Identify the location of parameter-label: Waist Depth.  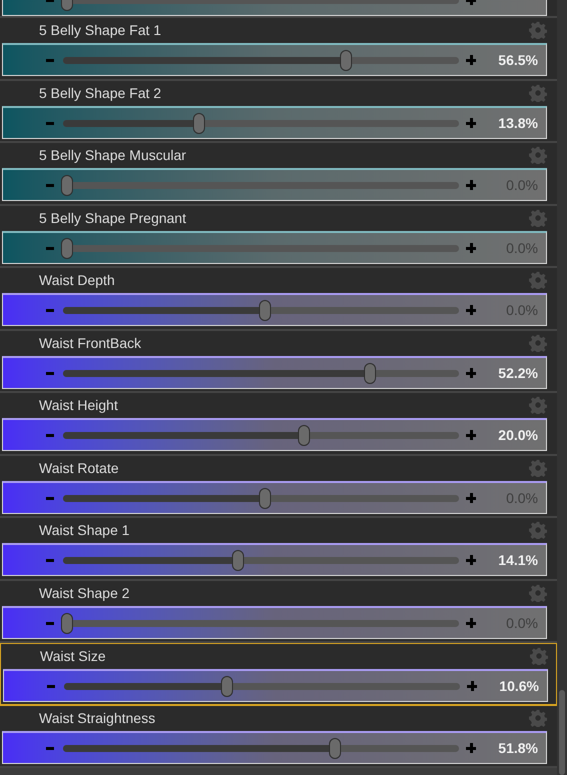
(77, 280).